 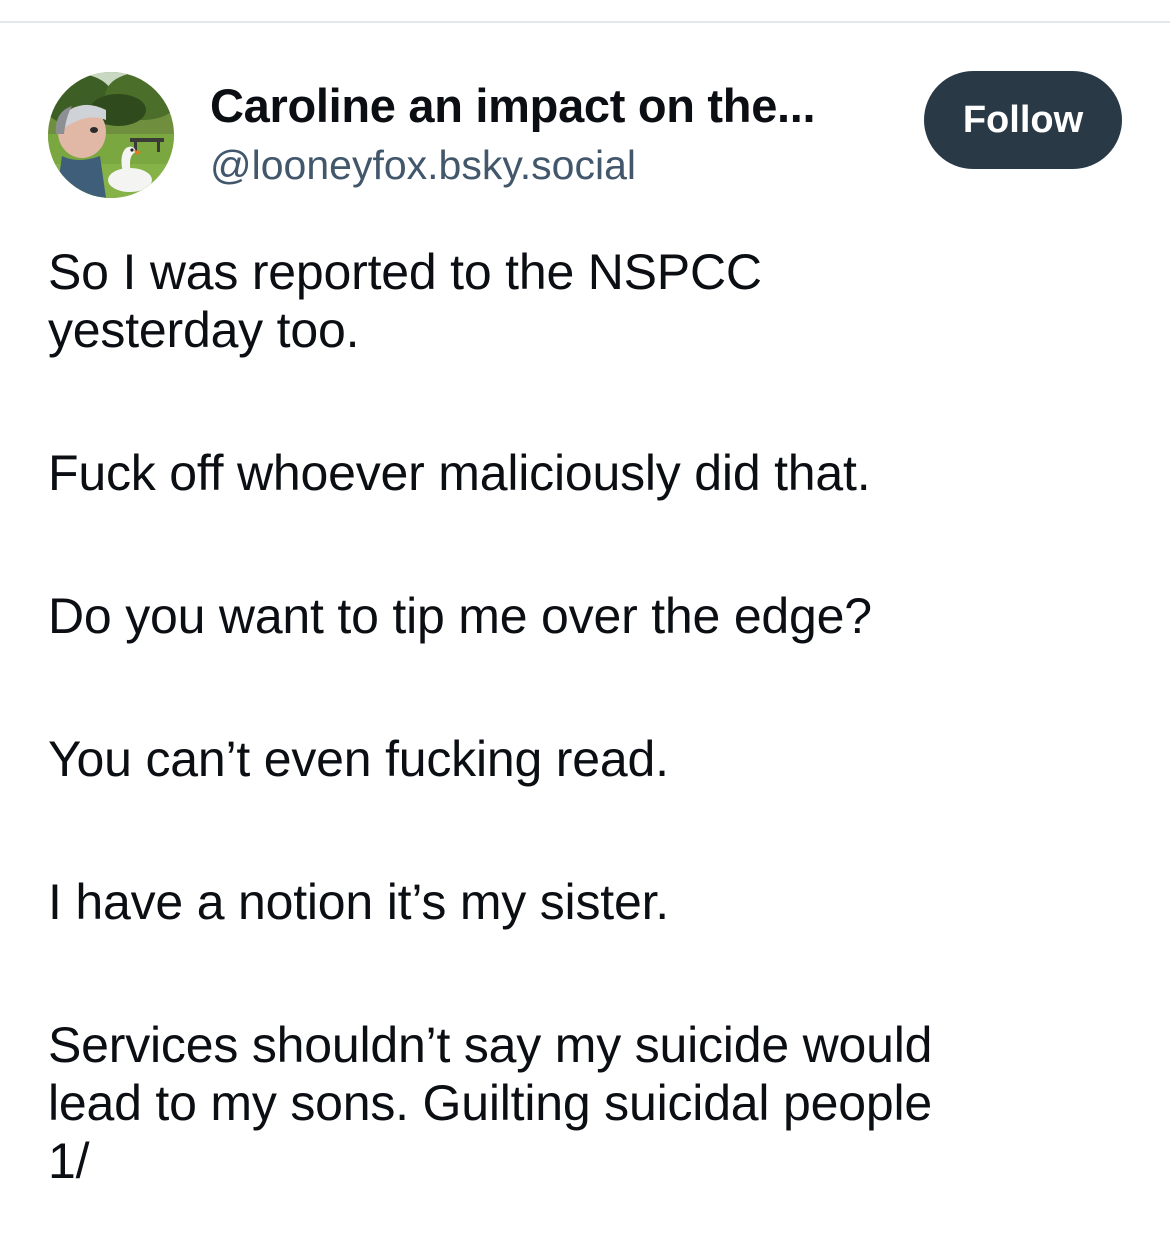 I want to click on avatar-image, so click(x=111, y=135).